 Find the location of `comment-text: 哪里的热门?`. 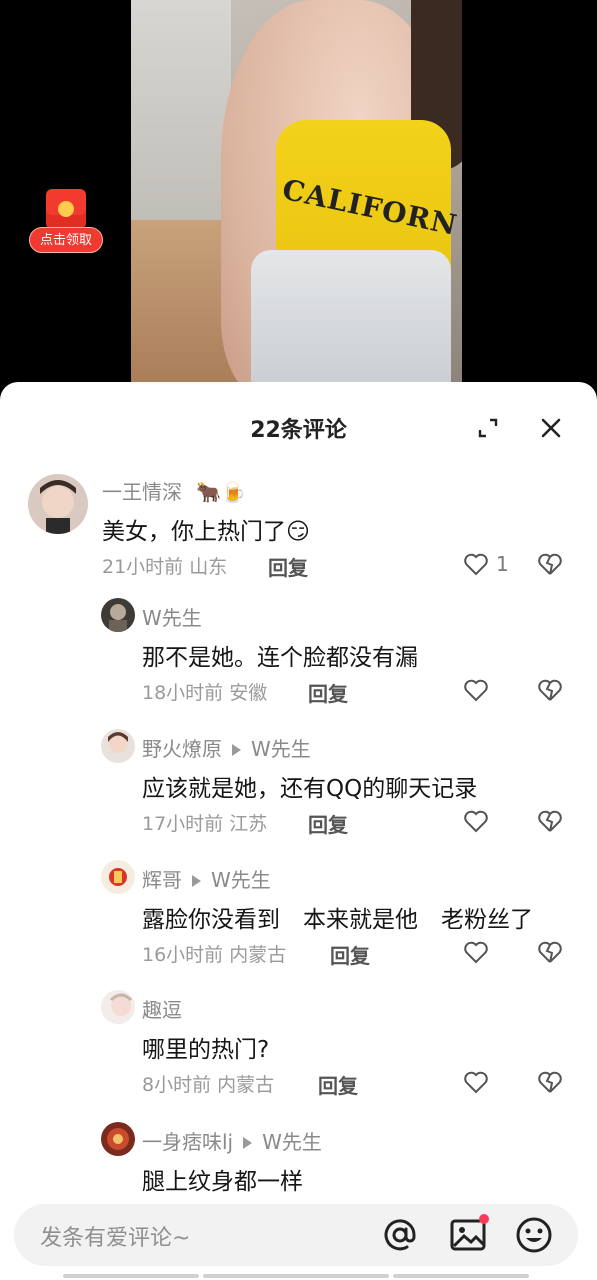

comment-text: 哪里的热门? is located at coordinates (205, 1047).